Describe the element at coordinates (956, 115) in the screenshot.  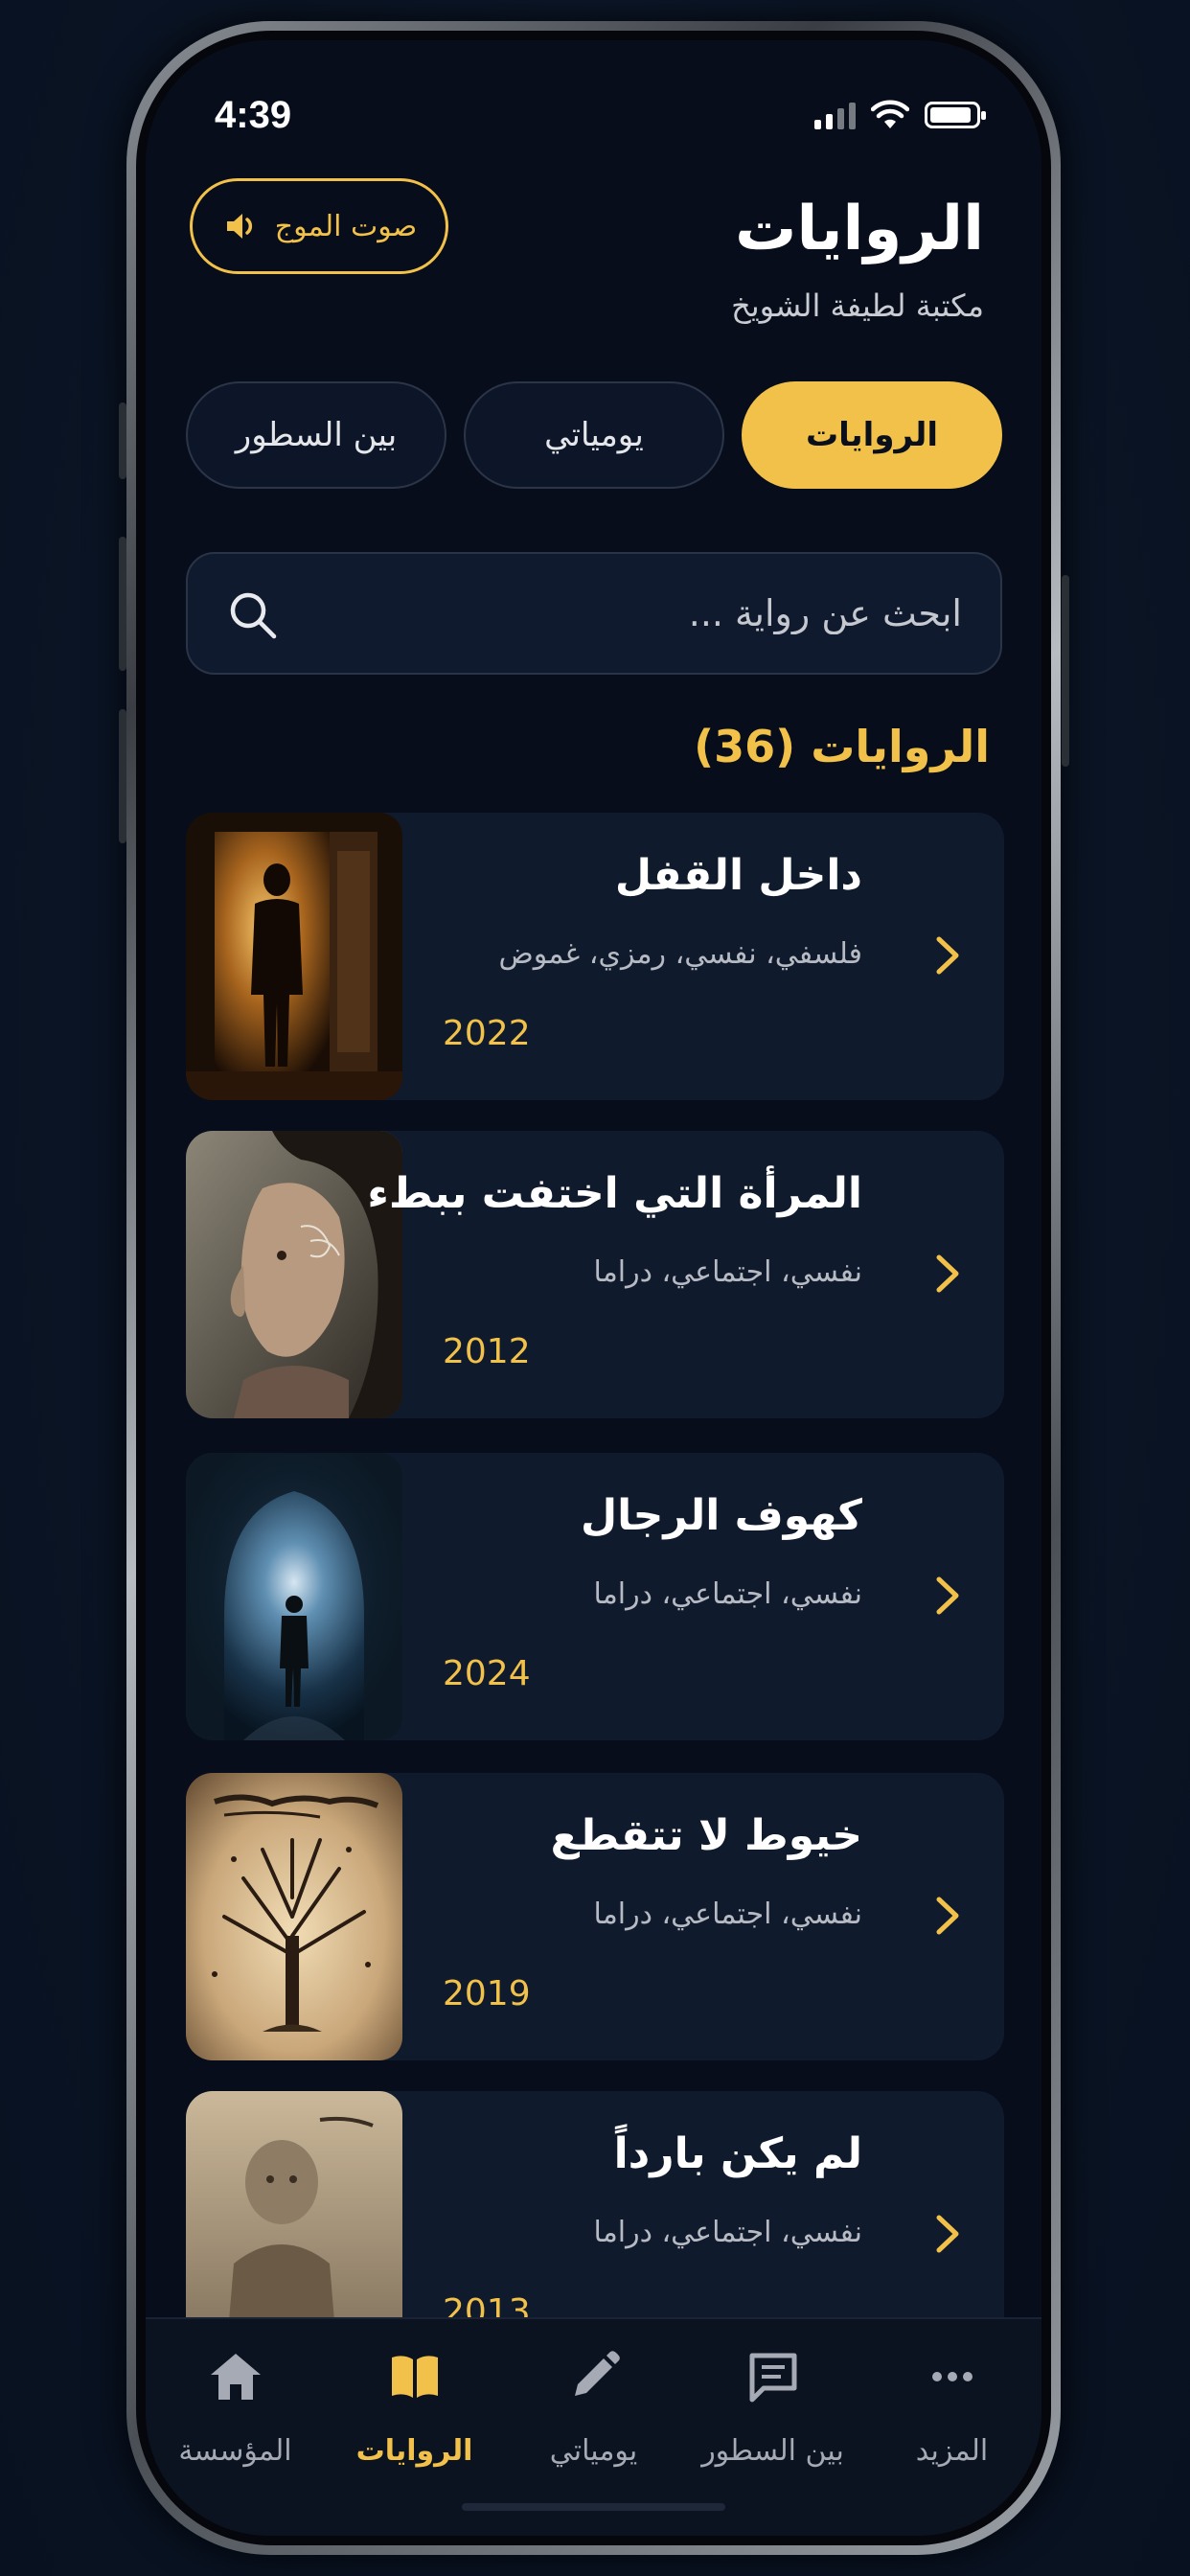
I see `battery-icon` at that location.